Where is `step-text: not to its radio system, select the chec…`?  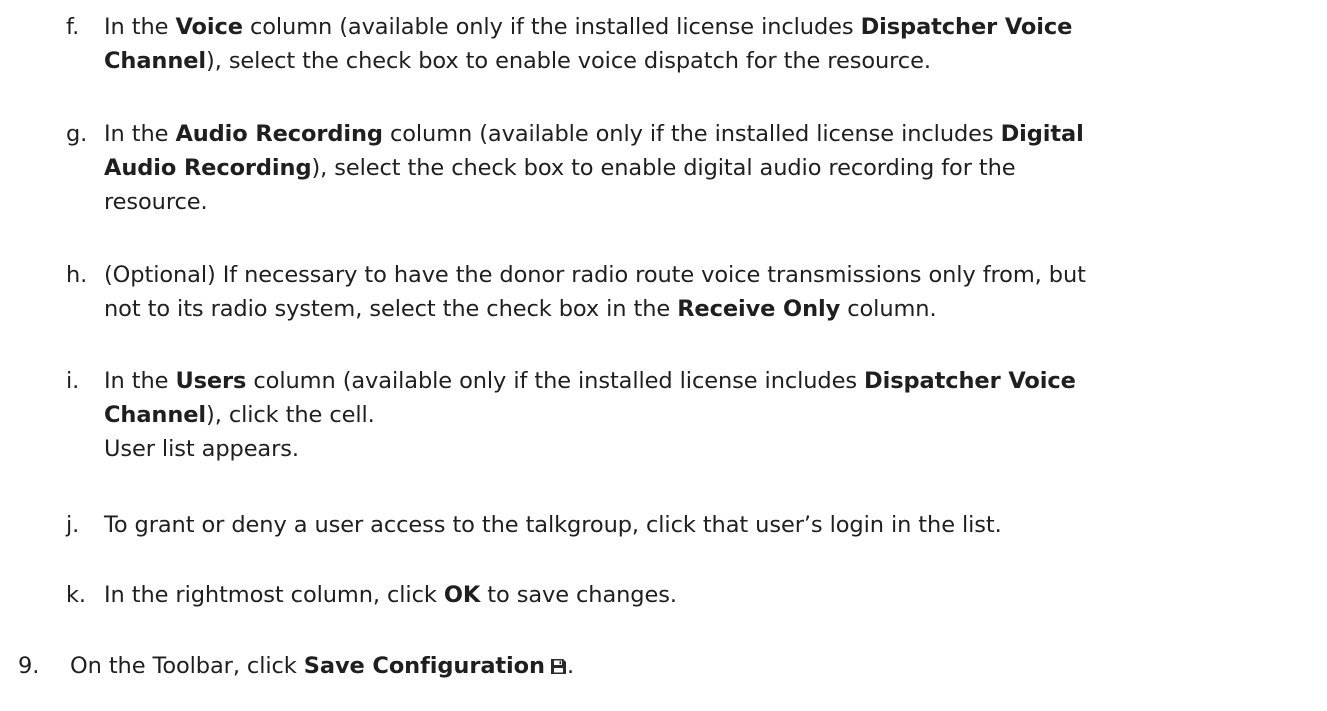
step-text: not to its radio system, select the chec… is located at coordinates (391, 309).